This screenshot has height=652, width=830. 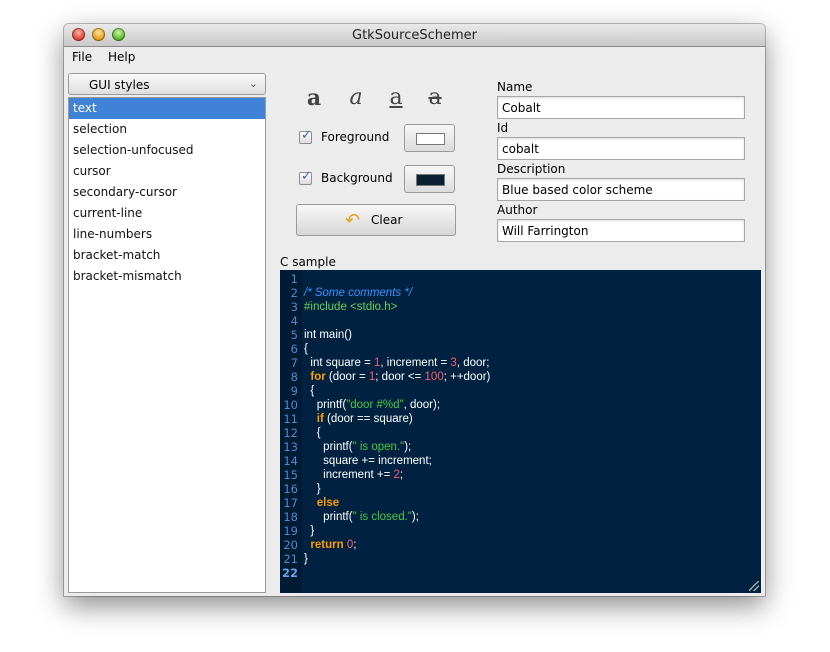 What do you see at coordinates (382, 517) in the screenshot?
I see `code-token: " is closed."` at bounding box center [382, 517].